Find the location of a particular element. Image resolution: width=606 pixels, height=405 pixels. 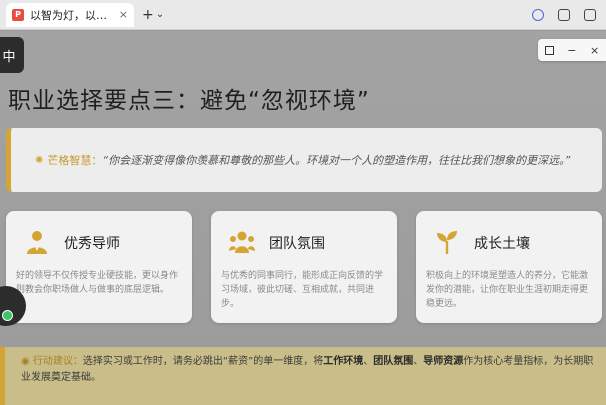

quote-label: 芒格智慧： is located at coordinates (75, 160).